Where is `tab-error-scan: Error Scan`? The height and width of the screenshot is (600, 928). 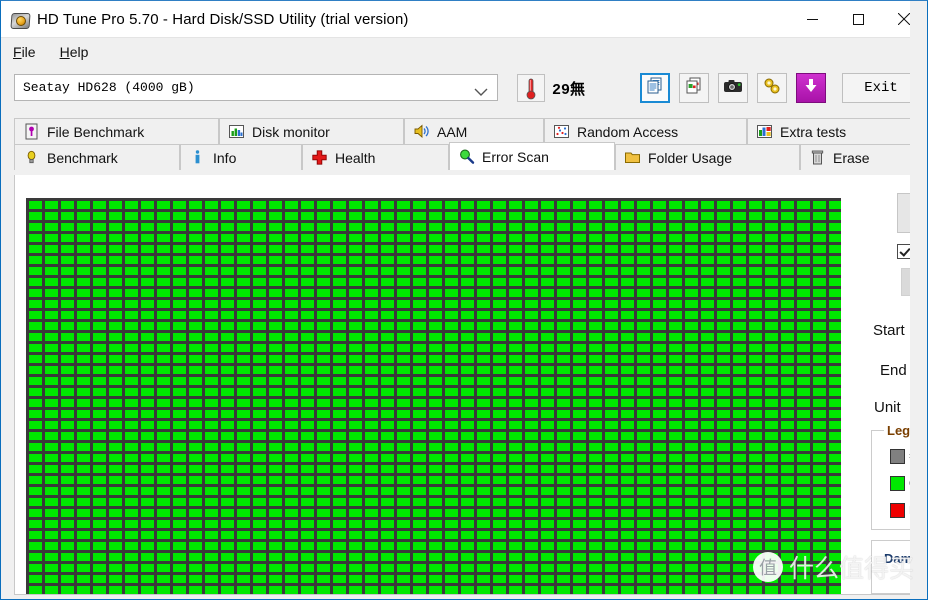 tab-error-scan: Error Scan is located at coordinates (532, 156).